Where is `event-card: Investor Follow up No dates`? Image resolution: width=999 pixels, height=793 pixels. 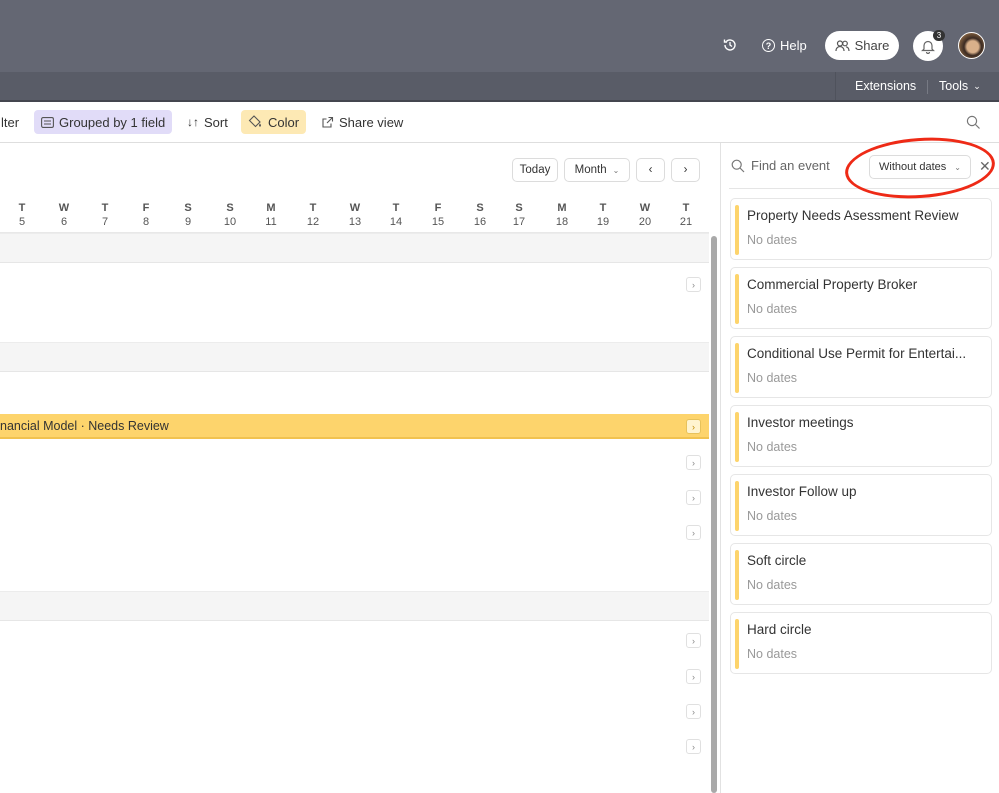 event-card: Investor Follow up No dates is located at coordinates (861, 505).